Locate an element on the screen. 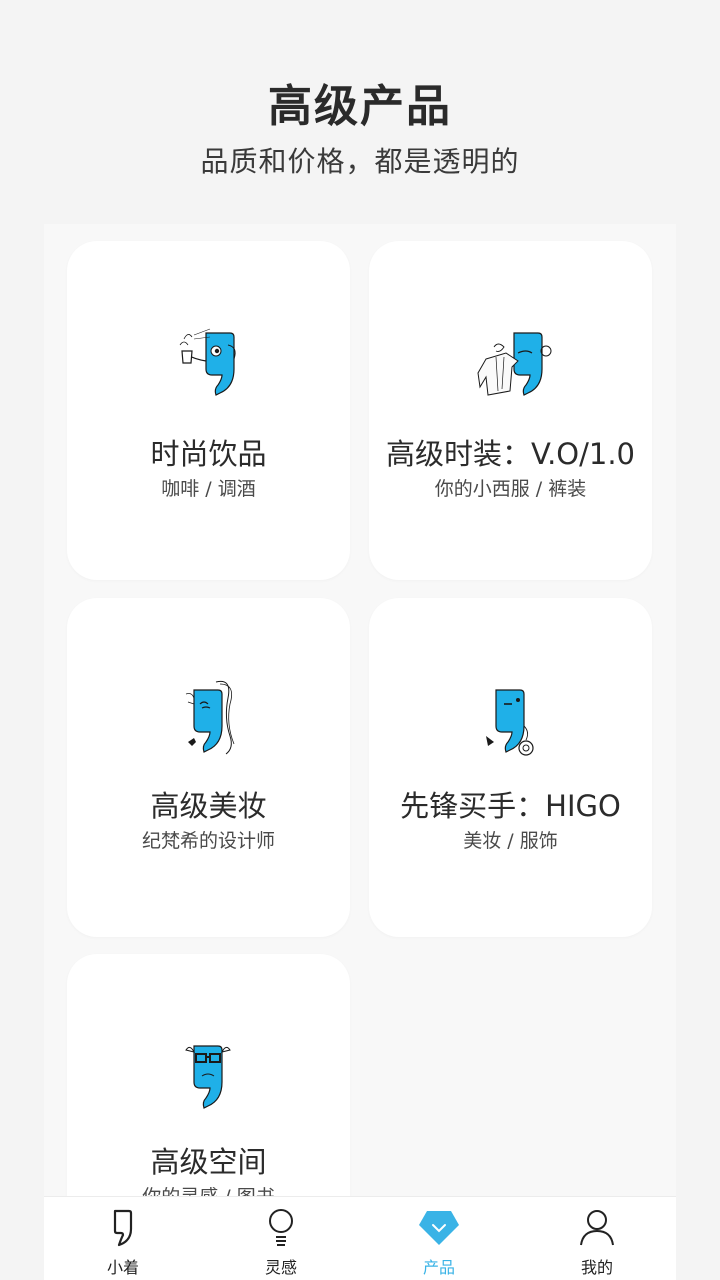  mascot-coffee-icon is located at coordinates (207, 362).